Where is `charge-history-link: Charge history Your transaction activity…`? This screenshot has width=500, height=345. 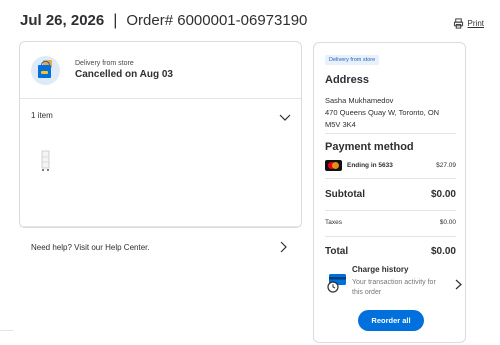
charge-history-link: Charge history Your transaction activity… is located at coordinates (393, 284).